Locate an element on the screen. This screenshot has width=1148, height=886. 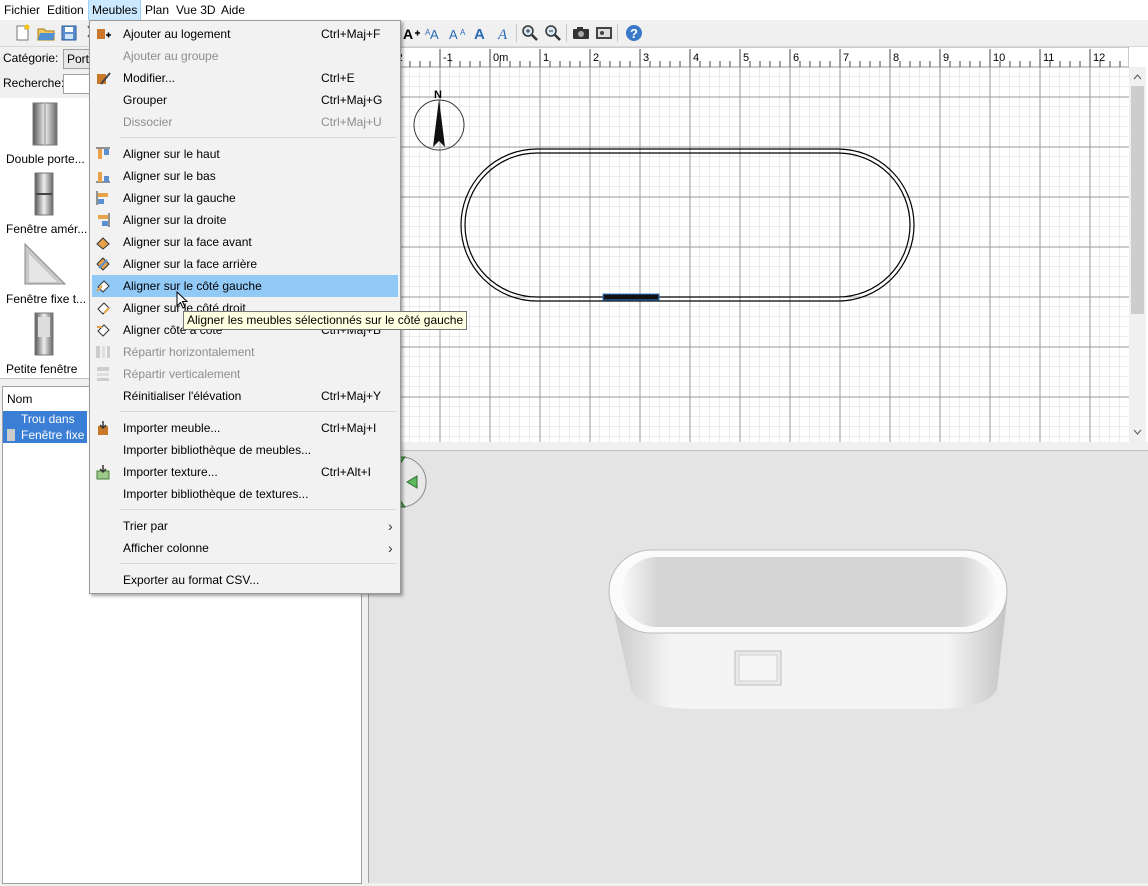
align-front-icon is located at coordinates (103, 243).